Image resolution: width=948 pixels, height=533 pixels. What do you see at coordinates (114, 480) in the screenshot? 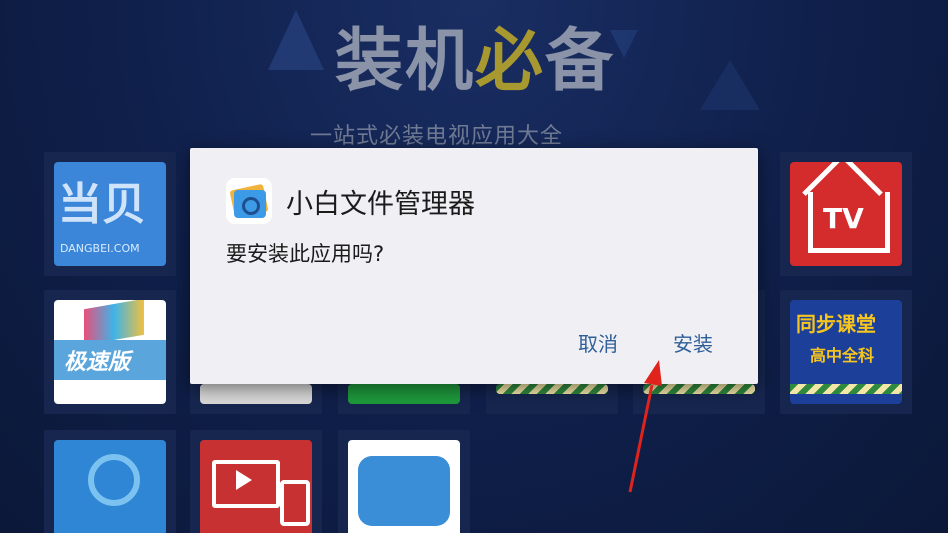
I see `lens-icon` at bounding box center [114, 480].